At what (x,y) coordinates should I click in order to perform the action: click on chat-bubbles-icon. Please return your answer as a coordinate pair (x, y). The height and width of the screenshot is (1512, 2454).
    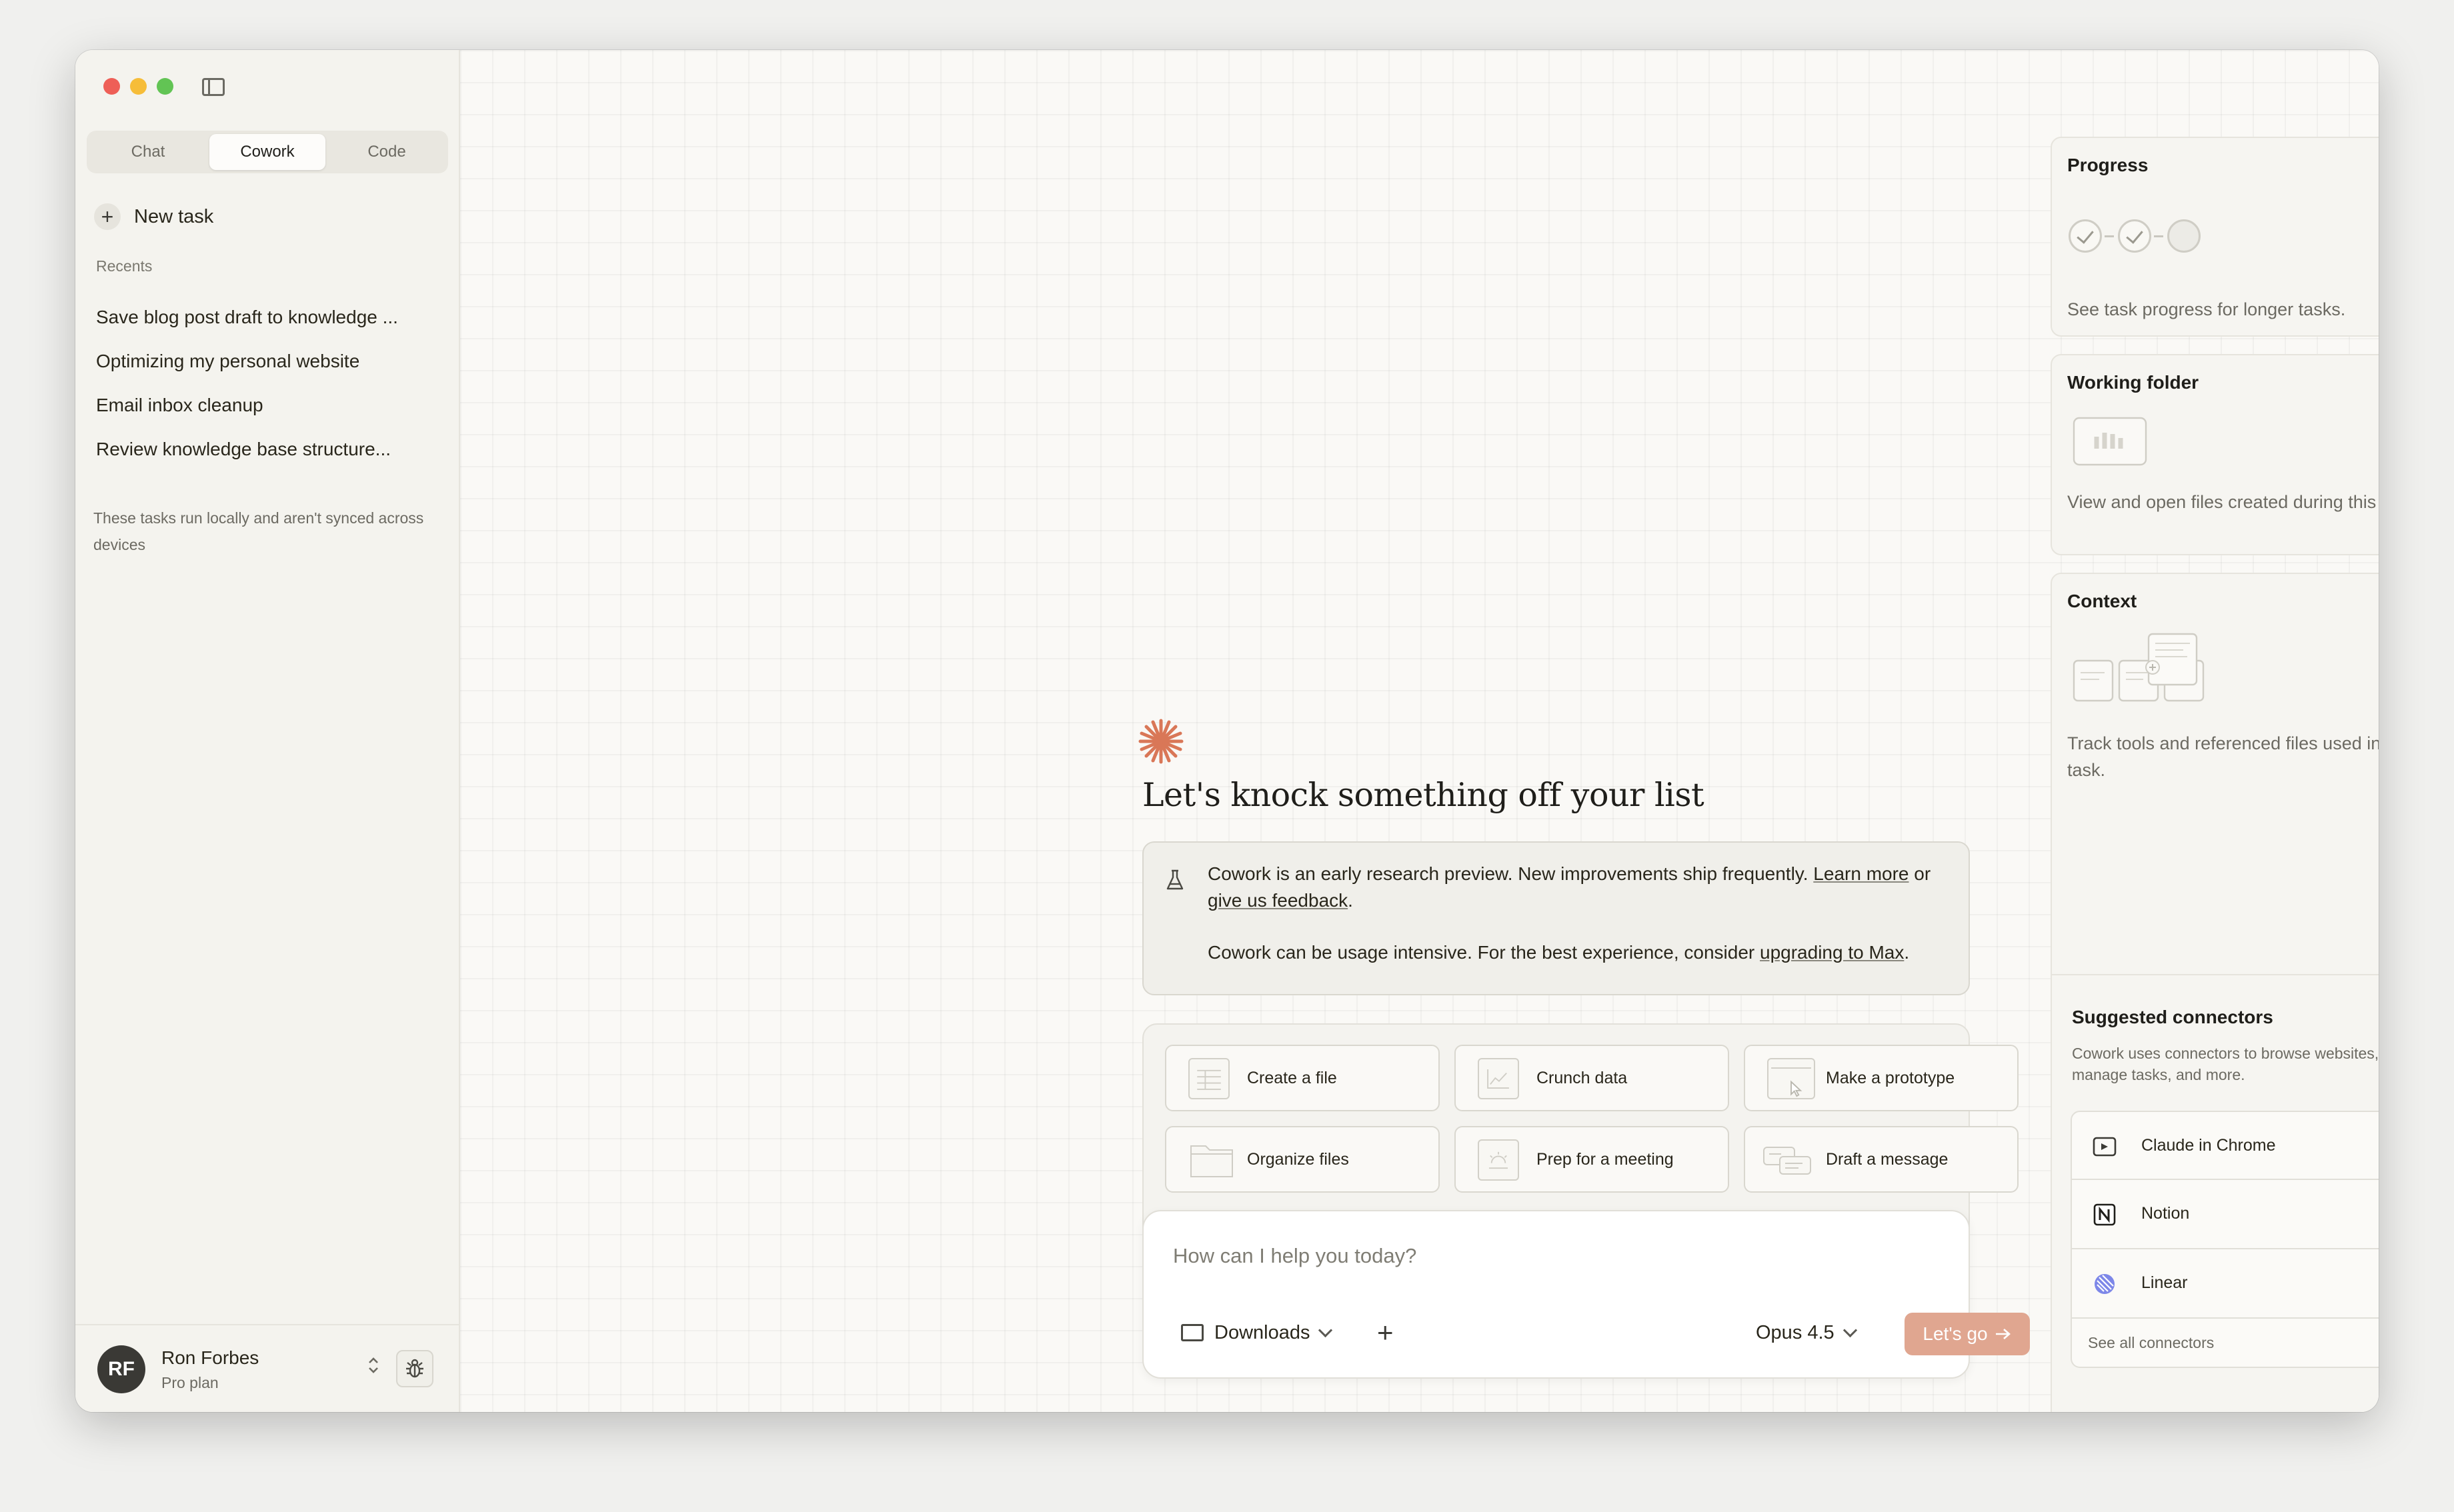
    Looking at the image, I should click on (1787, 1161).